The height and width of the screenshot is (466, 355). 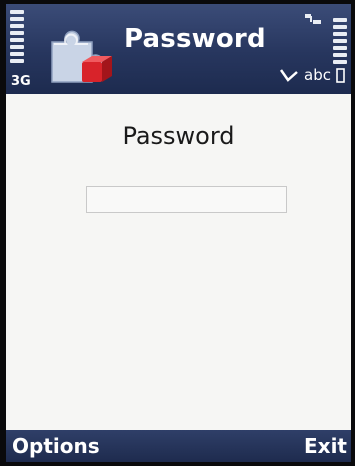 I want to click on softkey-bar: Options Exit, so click(x=178, y=446).